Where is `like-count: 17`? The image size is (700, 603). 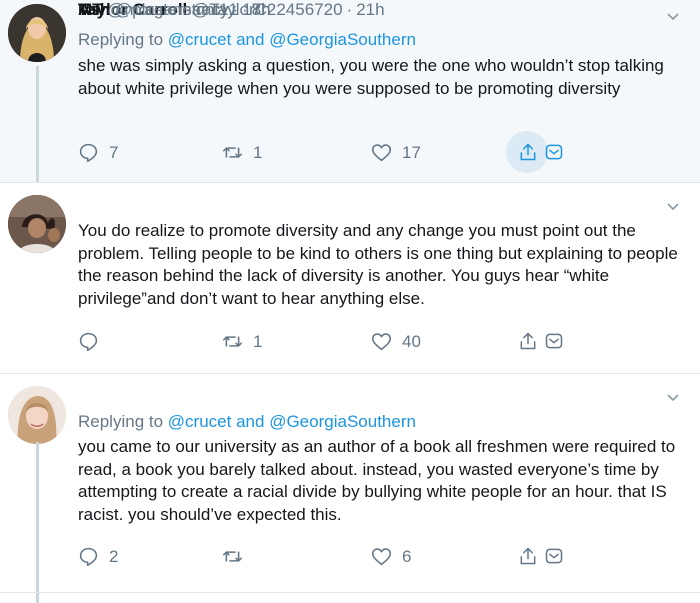
like-count: 17 is located at coordinates (411, 152).